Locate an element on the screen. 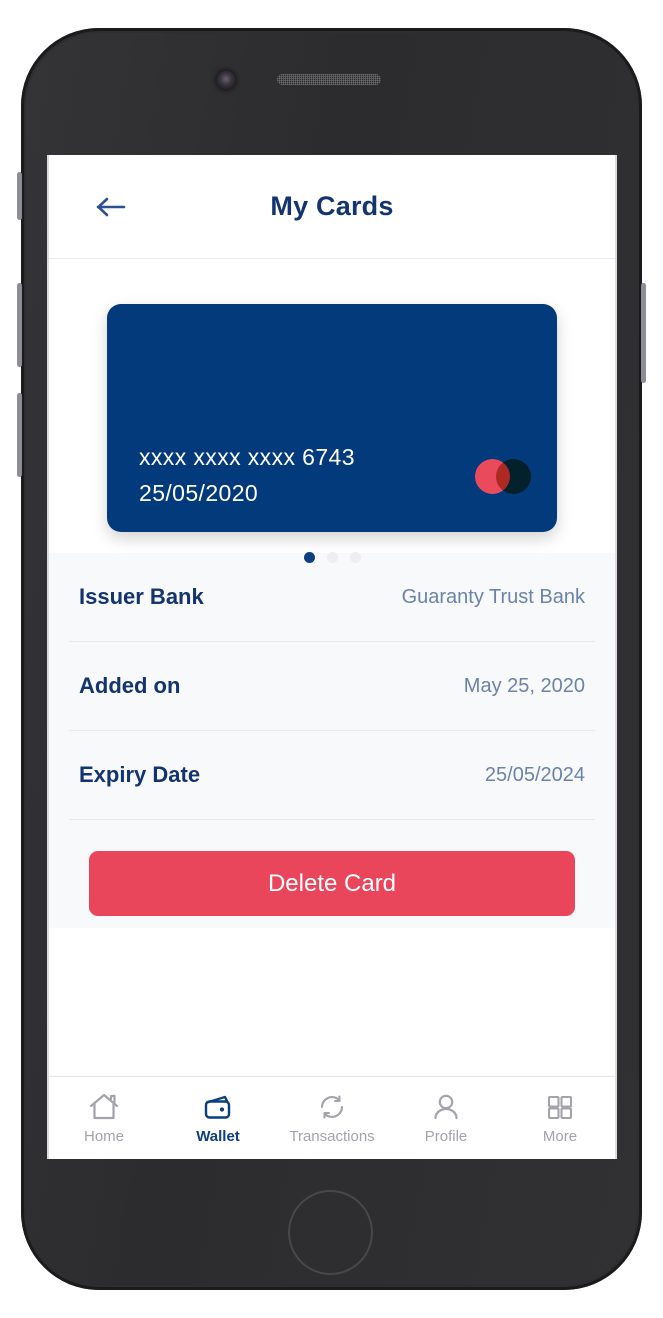 Image resolution: width=663 pixels, height=1318 pixels. arrow-left-icon is located at coordinates (111, 206).